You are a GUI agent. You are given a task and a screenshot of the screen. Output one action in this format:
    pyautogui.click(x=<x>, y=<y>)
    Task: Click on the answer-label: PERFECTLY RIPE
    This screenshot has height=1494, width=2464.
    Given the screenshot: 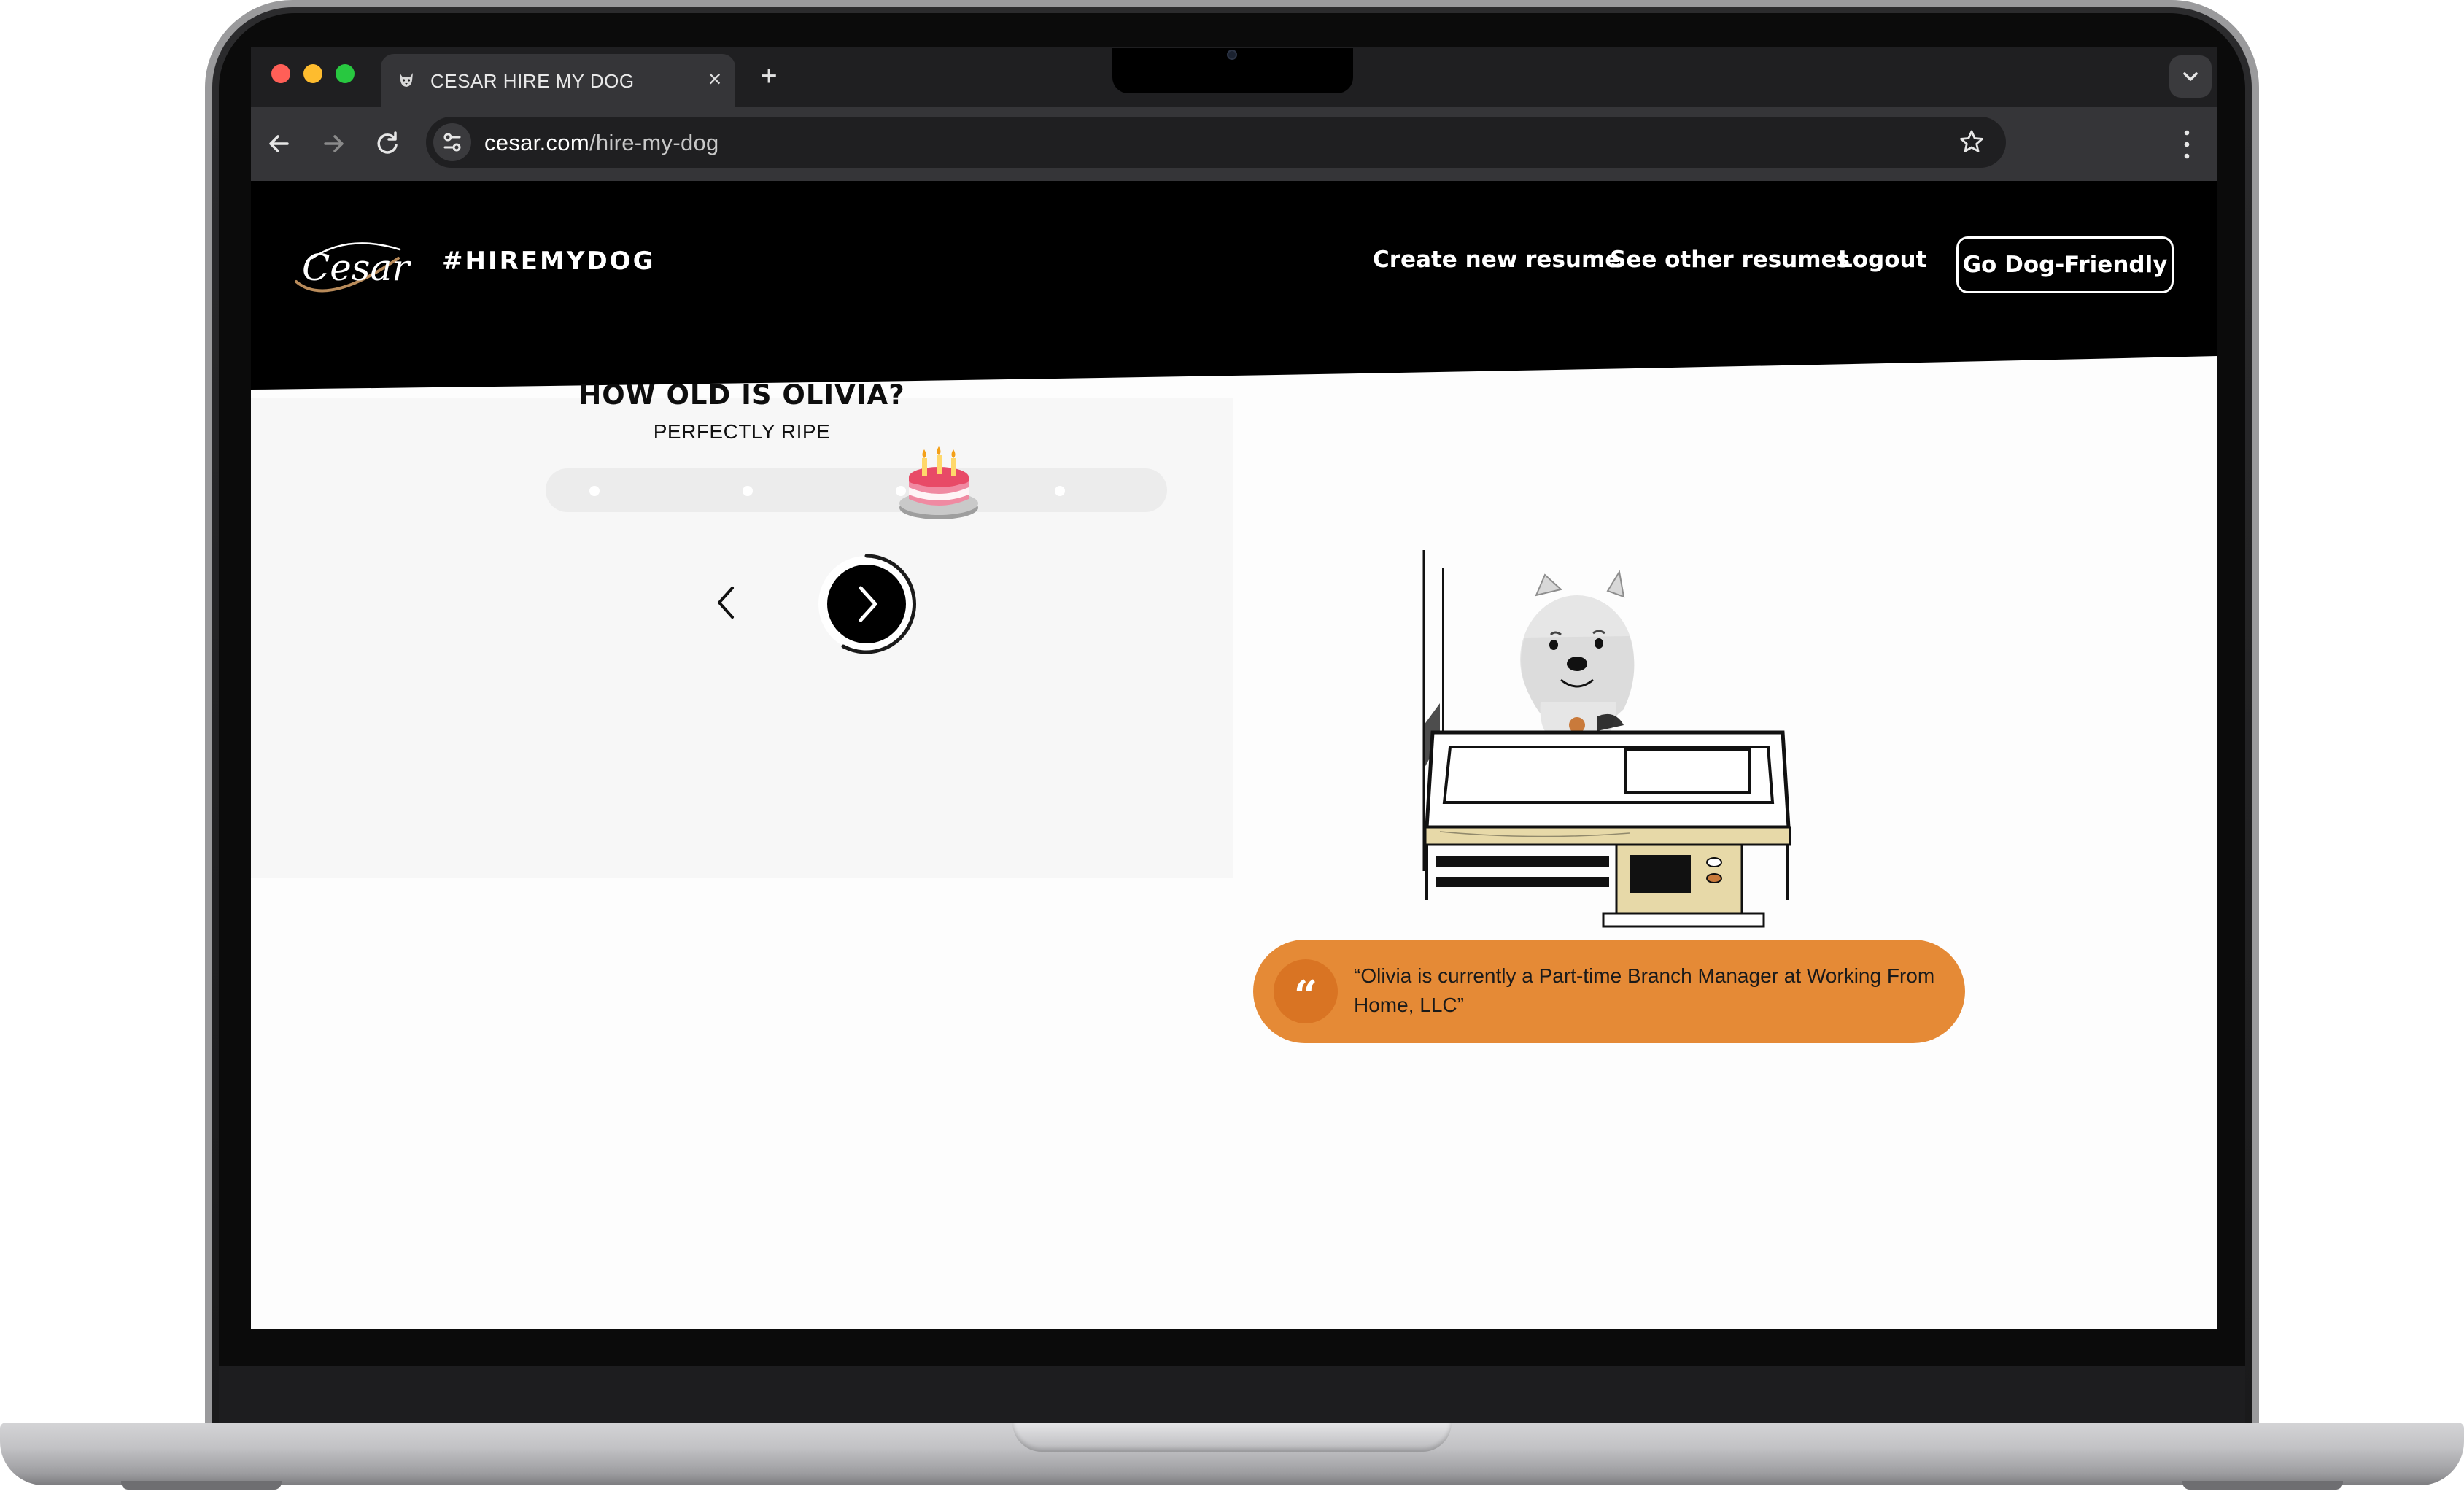 What is the action you would take?
    pyautogui.click(x=742, y=431)
    